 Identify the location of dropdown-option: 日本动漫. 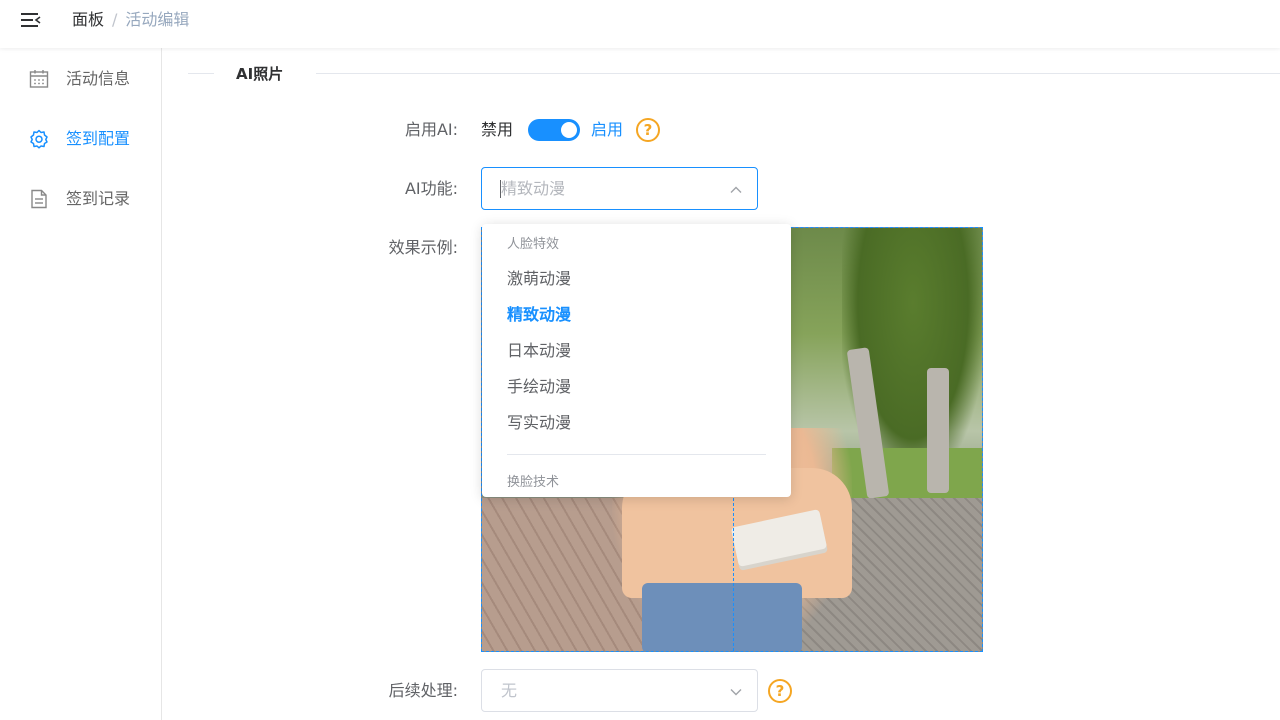
(636, 351).